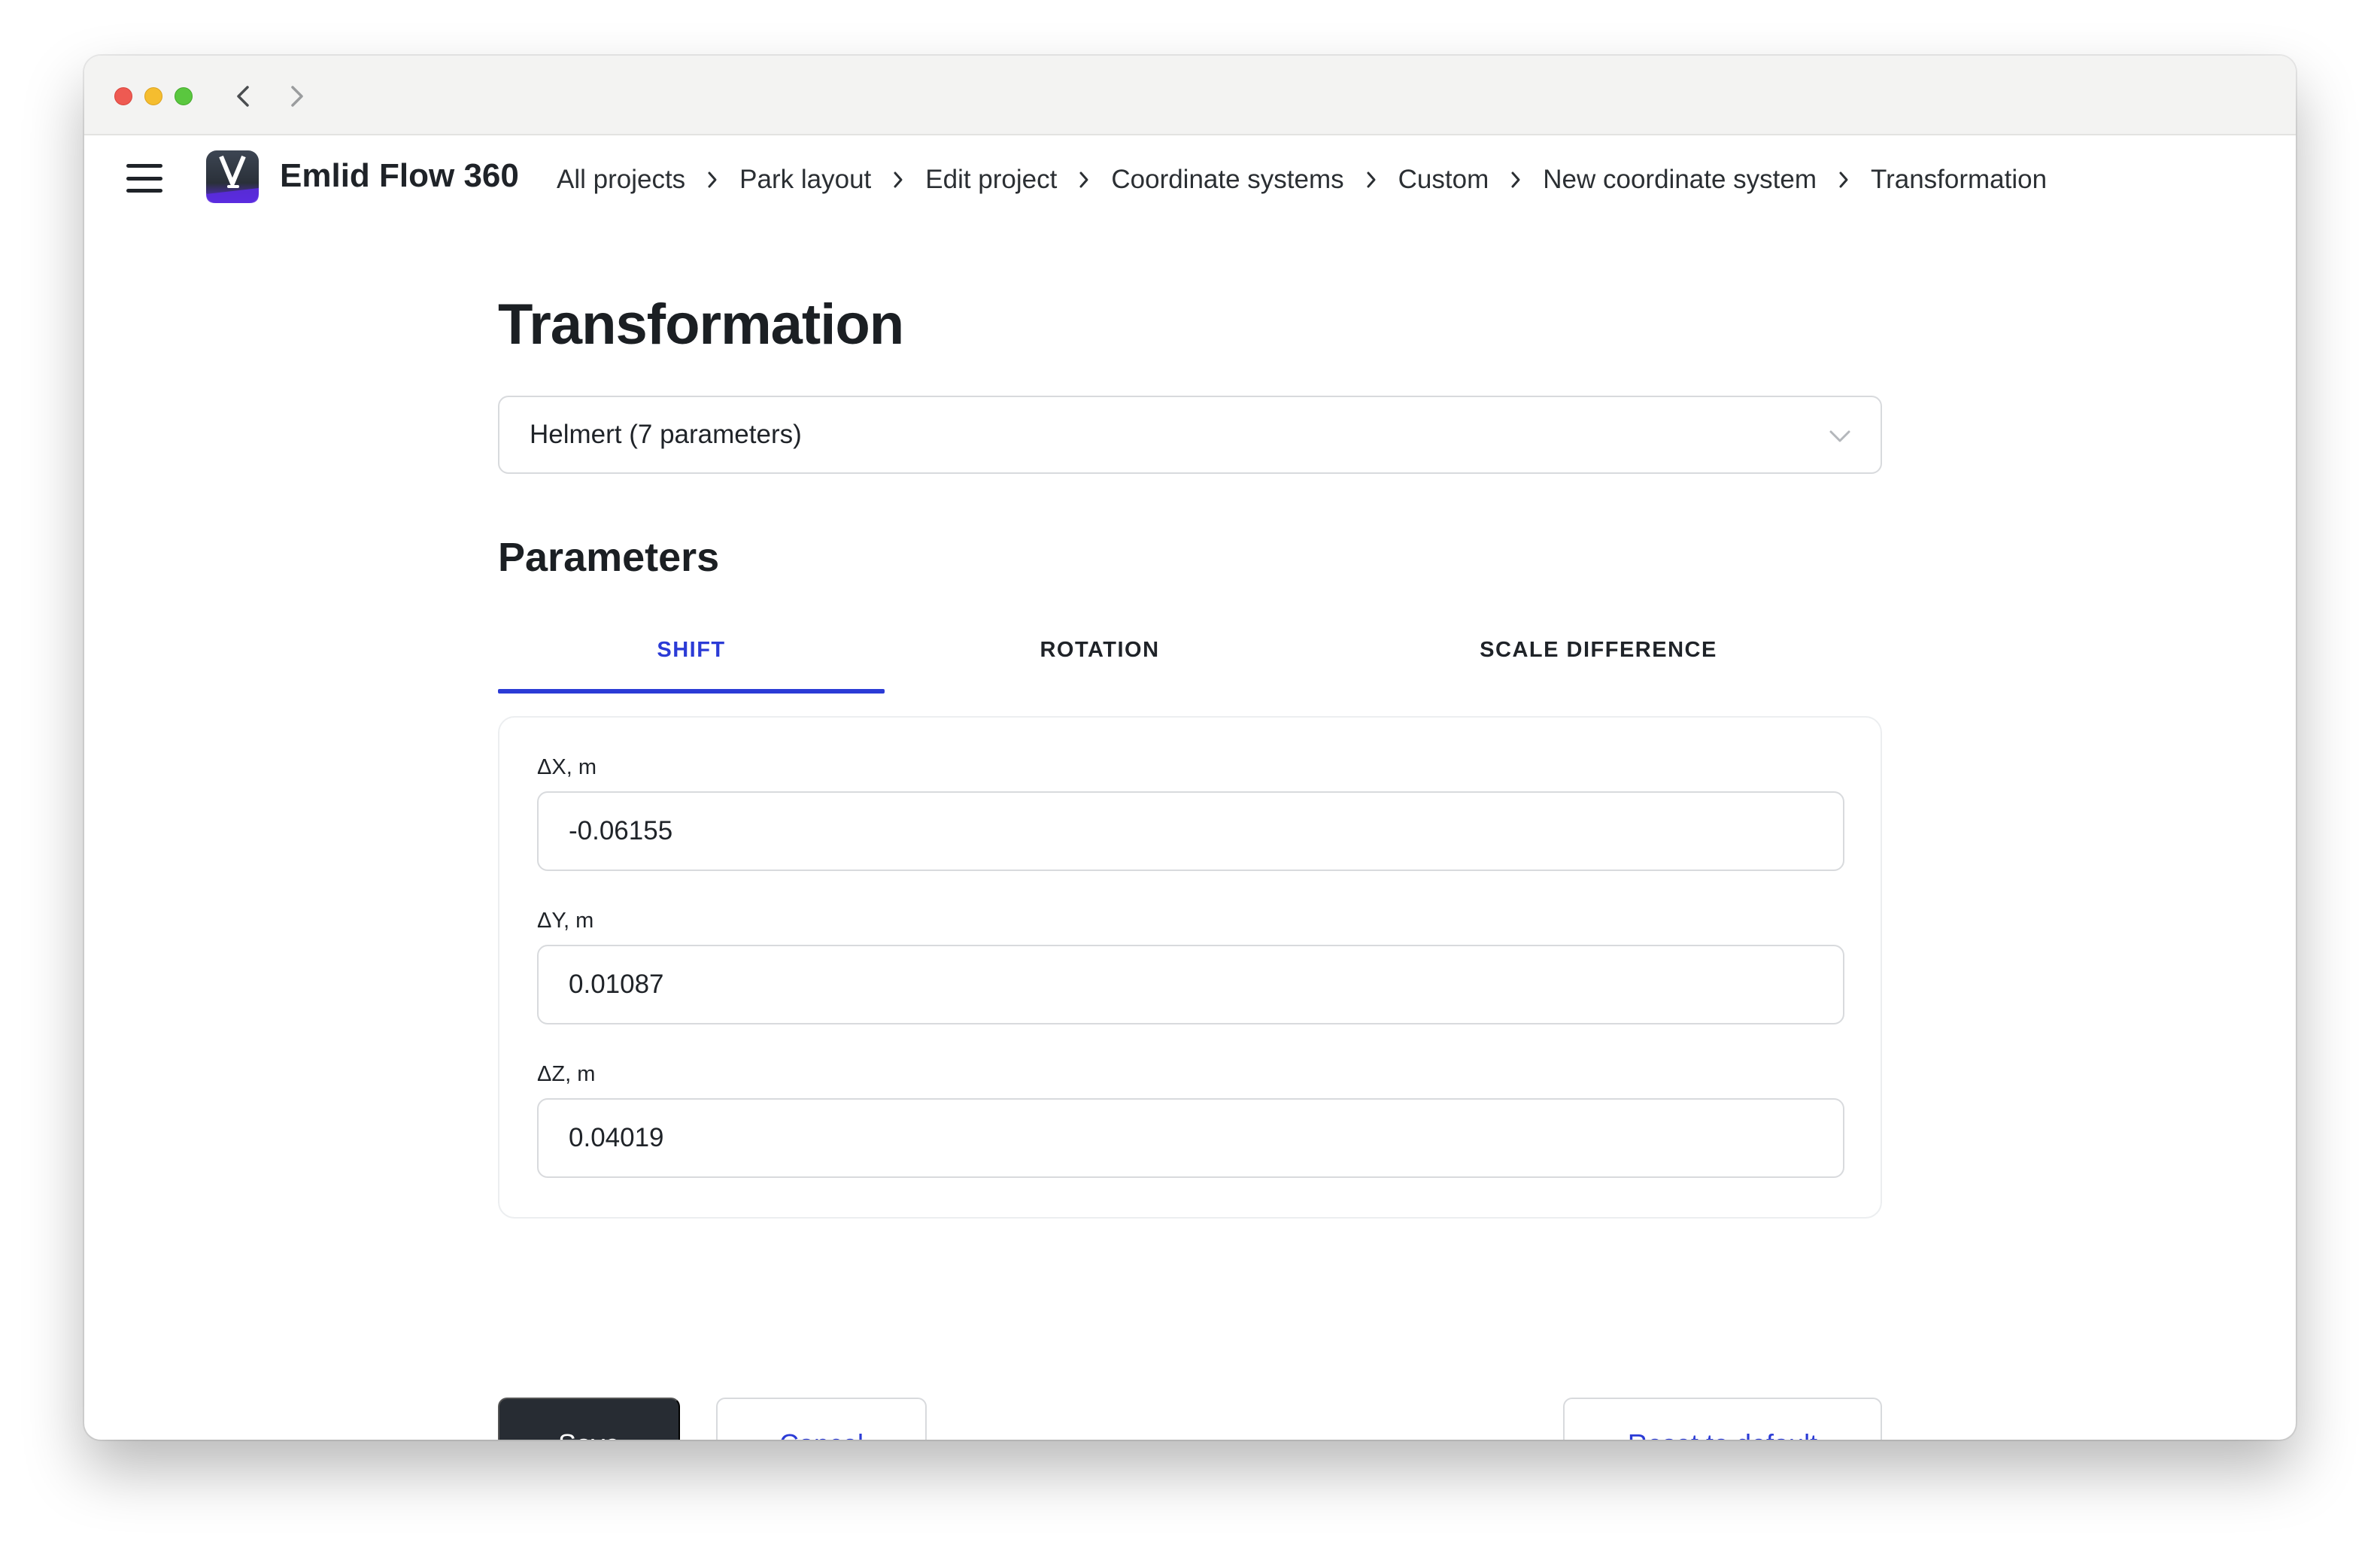 The height and width of the screenshot is (1551, 2380). I want to click on parameter-tabs: SHIFT ROTATION SCALE DIFFERENCE, so click(1190, 651).